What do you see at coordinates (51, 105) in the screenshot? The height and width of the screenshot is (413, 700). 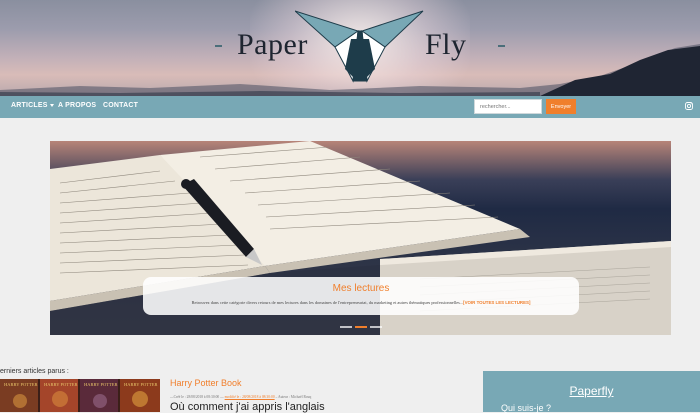 I see `chevron-down-icon` at bounding box center [51, 105].